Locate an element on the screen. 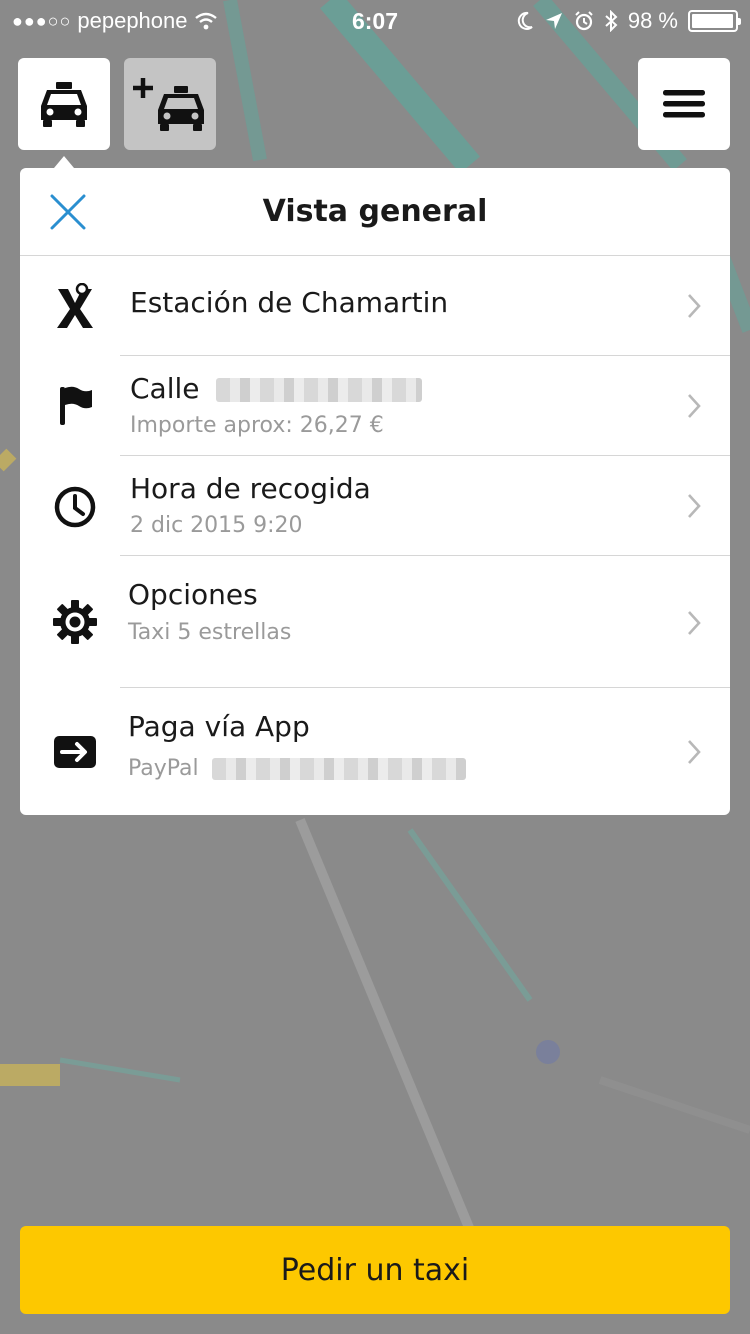 This screenshot has height=1334, width=750. redacted-address is located at coordinates (319, 390).